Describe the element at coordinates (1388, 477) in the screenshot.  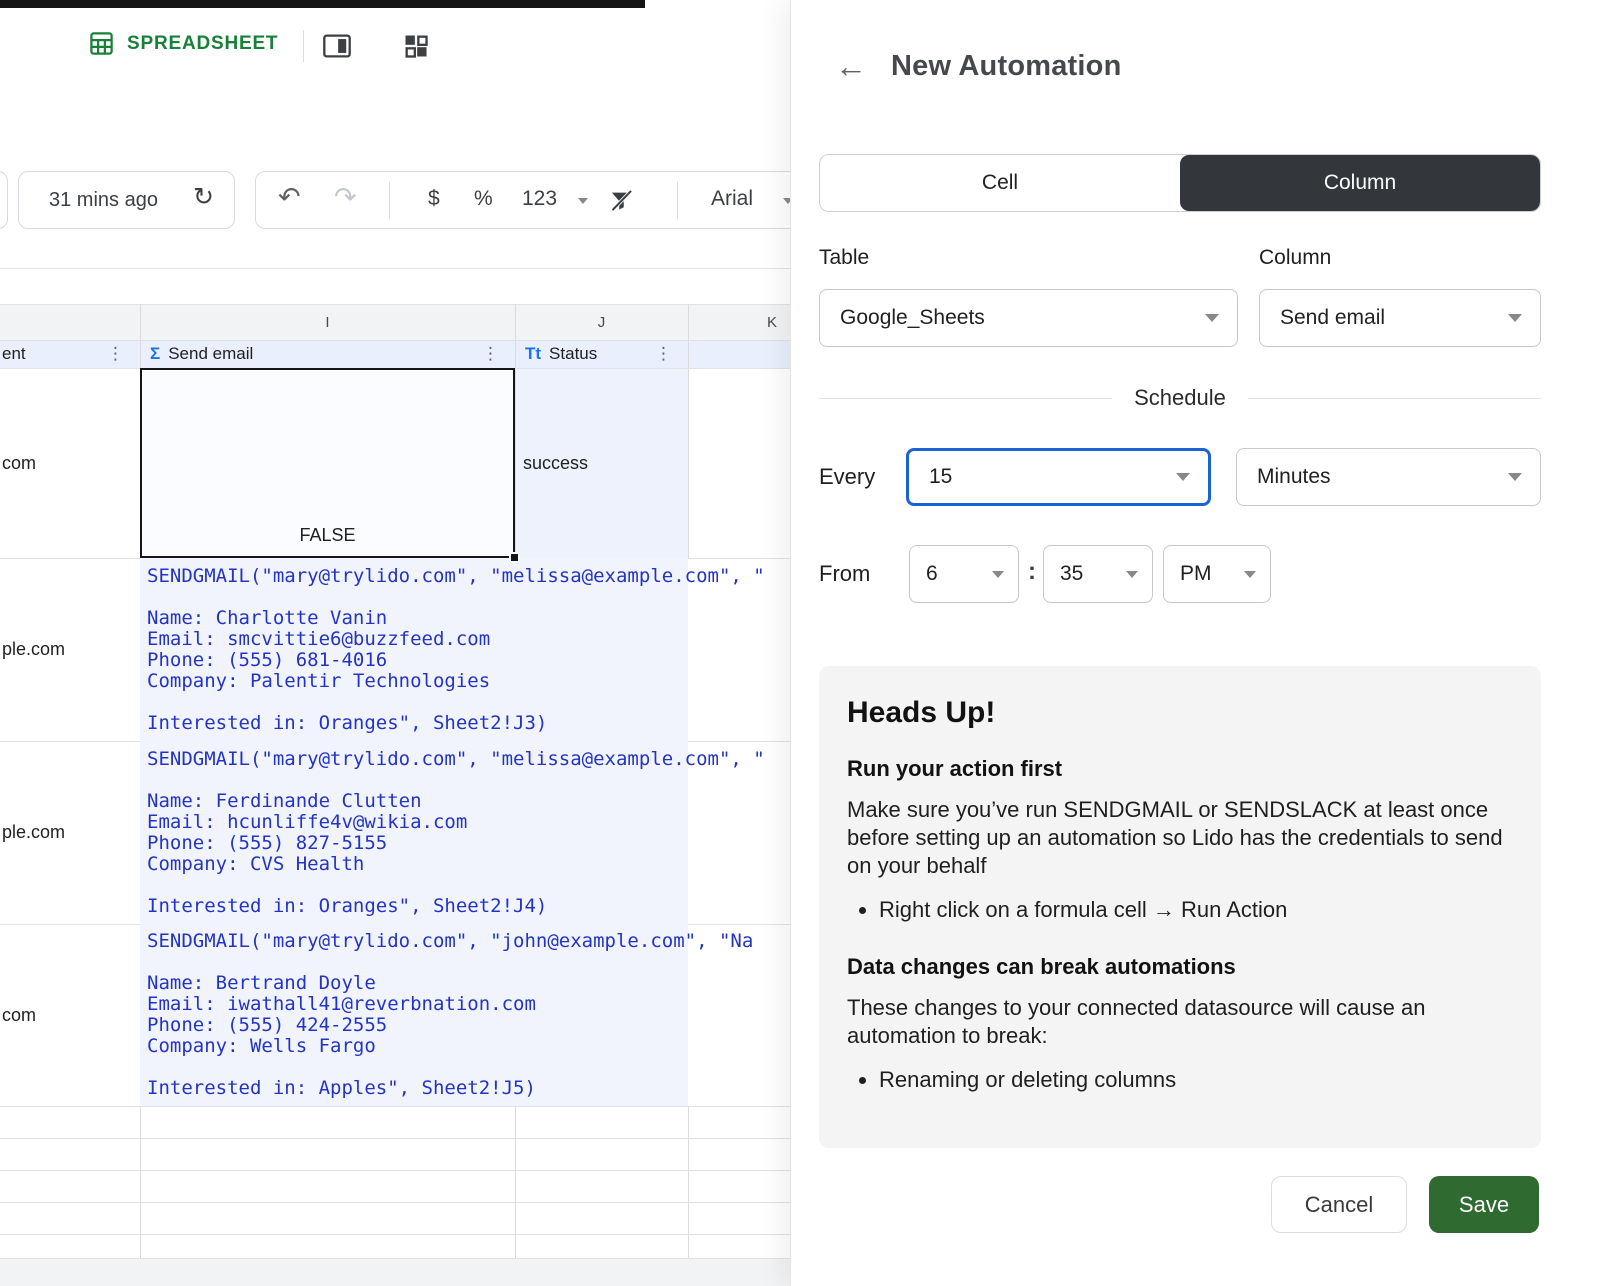
I see `every-unit-select: Minutes` at that location.